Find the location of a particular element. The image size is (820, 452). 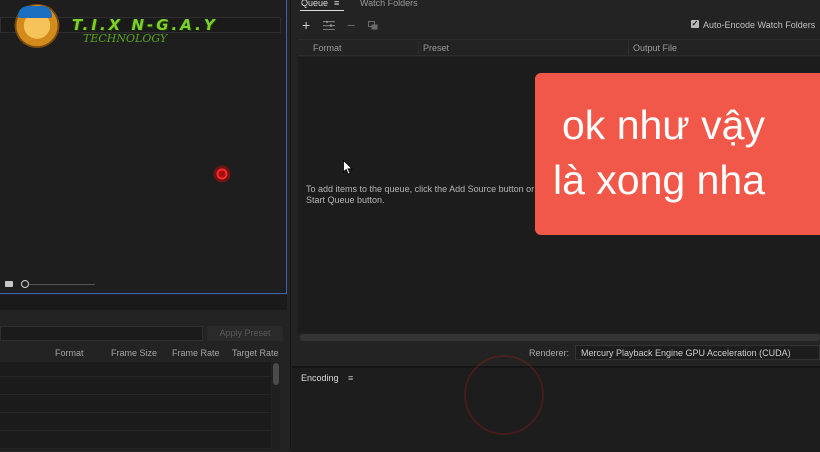

video-caption-overlay: ok như vậy là xong nha is located at coordinates (677, 154).